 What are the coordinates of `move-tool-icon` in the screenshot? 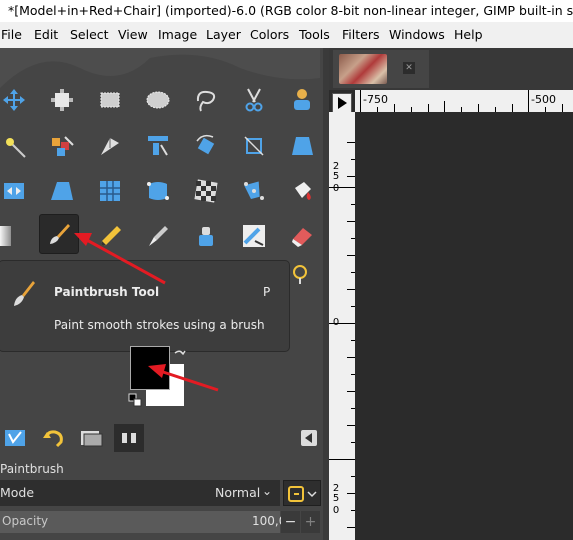 It's located at (14, 100).